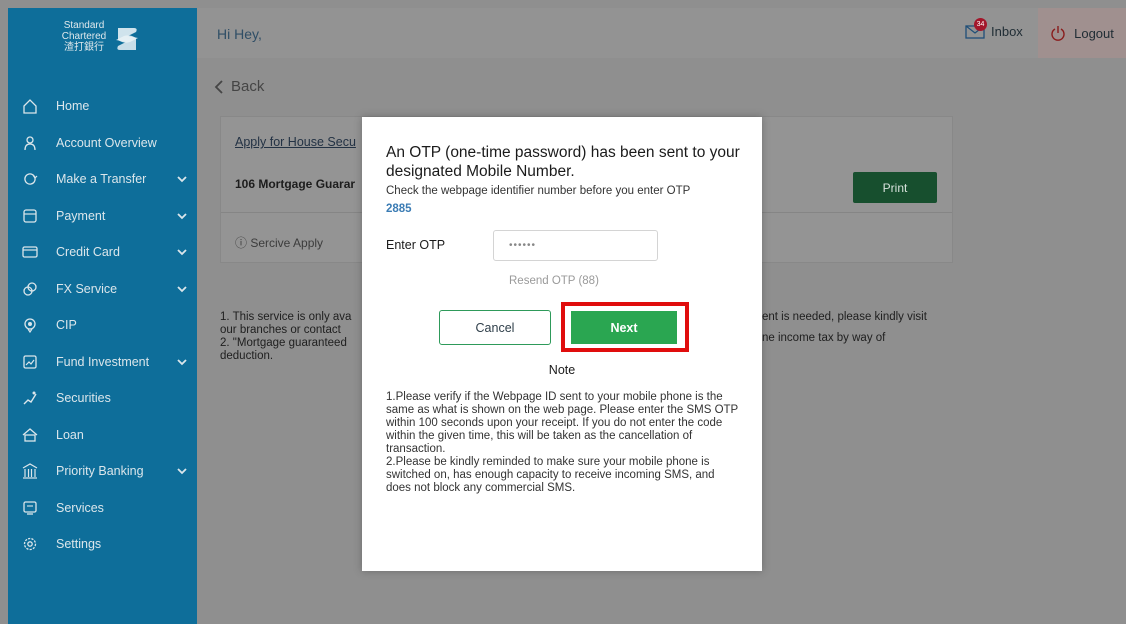  Describe the element at coordinates (73, 106) in the screenshot. I see `sidebar-item-label: Home` at that location.